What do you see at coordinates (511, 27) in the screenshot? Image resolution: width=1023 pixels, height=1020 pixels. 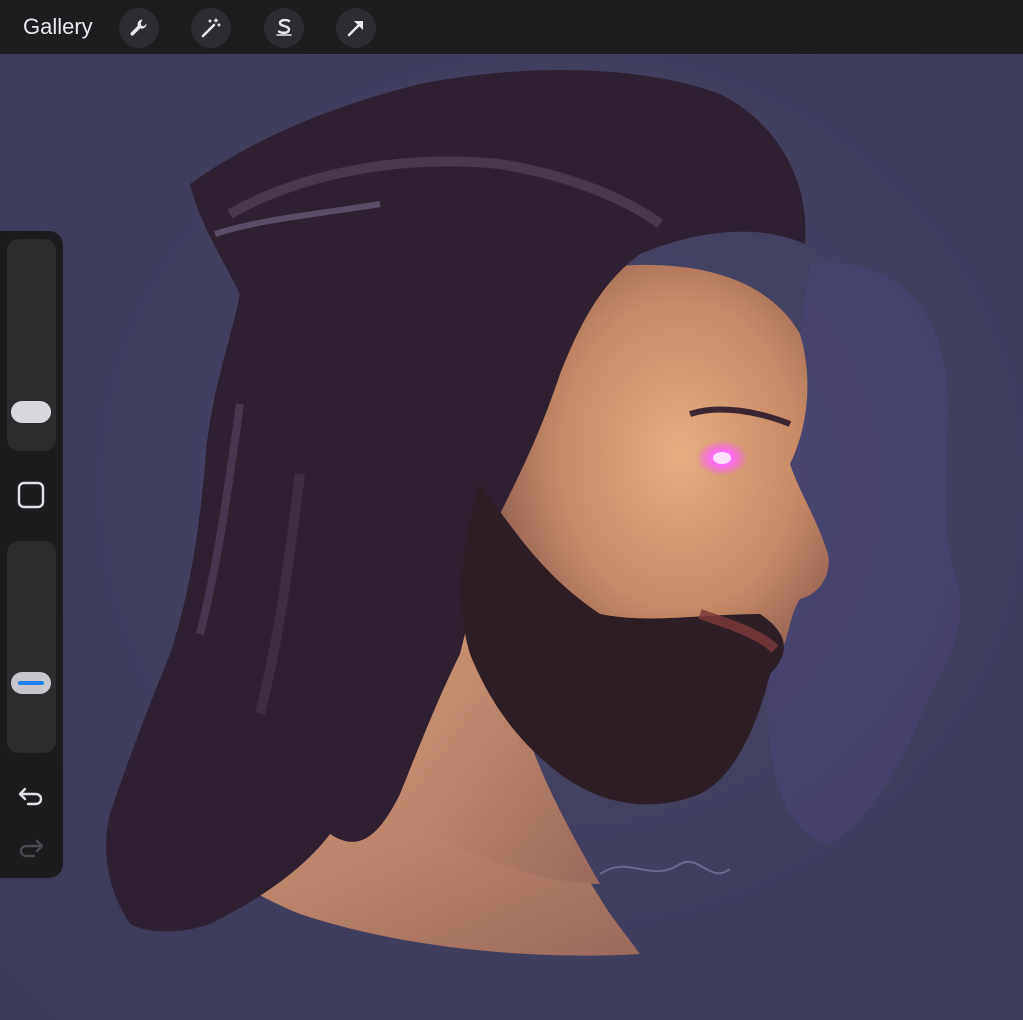 I see `top-toolbar: Gallery` at bounding box center [511, 27].